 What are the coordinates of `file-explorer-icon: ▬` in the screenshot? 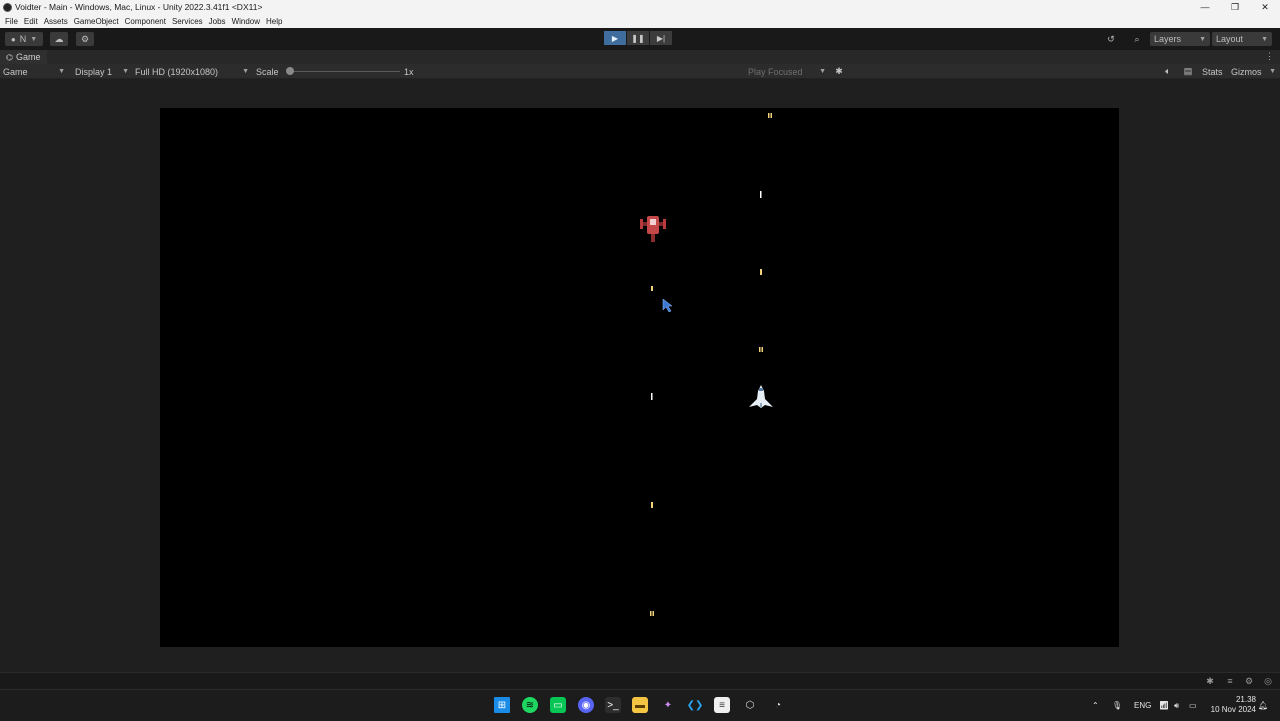 It's located at (640, 705).